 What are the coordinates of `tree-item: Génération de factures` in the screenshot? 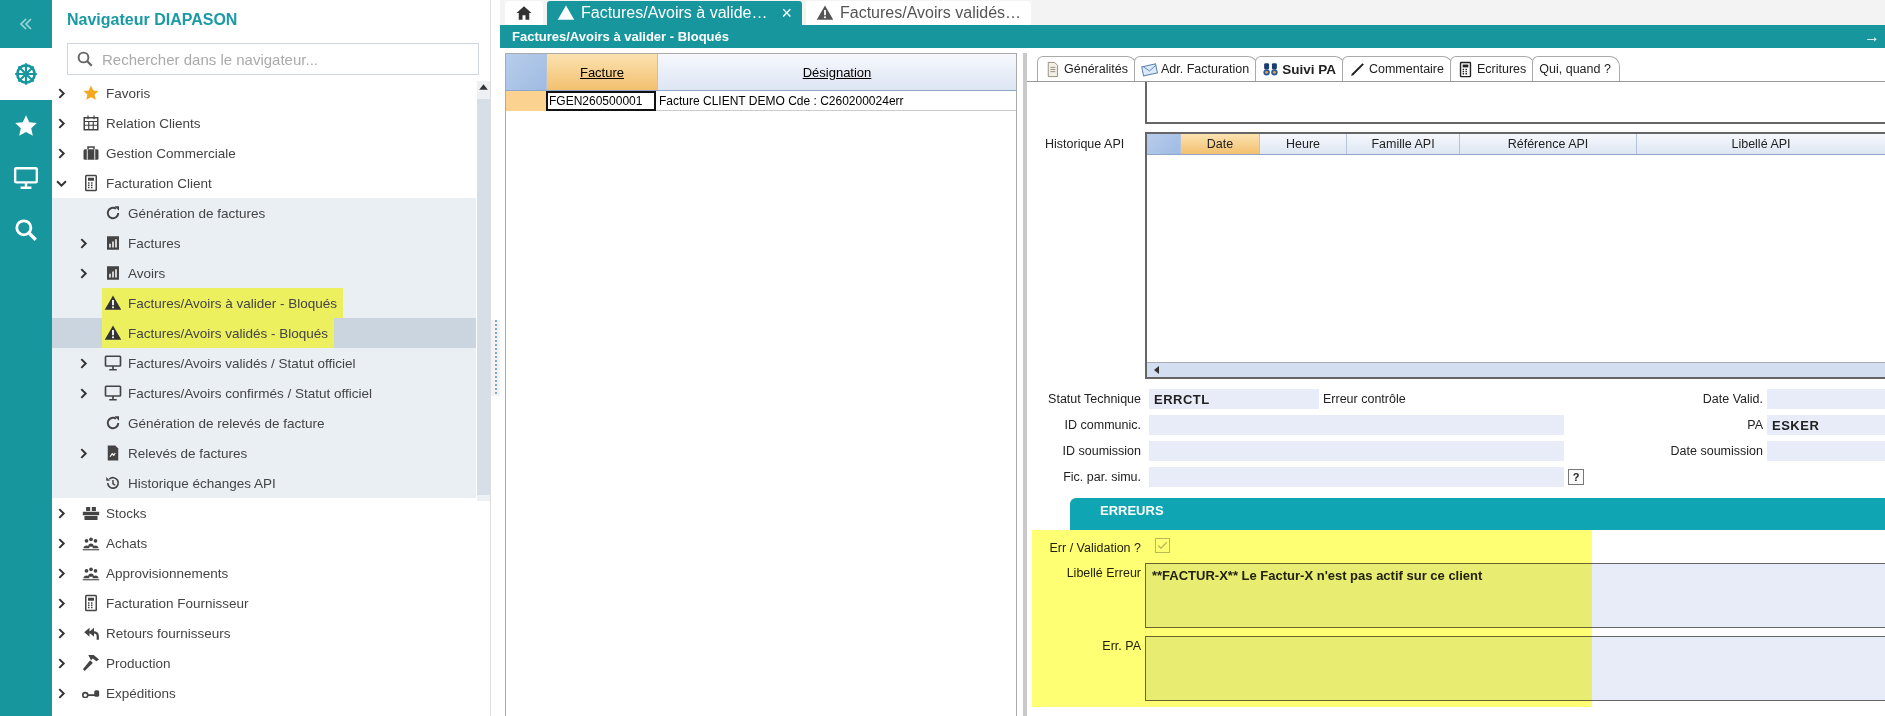 It's located at (188, 213).